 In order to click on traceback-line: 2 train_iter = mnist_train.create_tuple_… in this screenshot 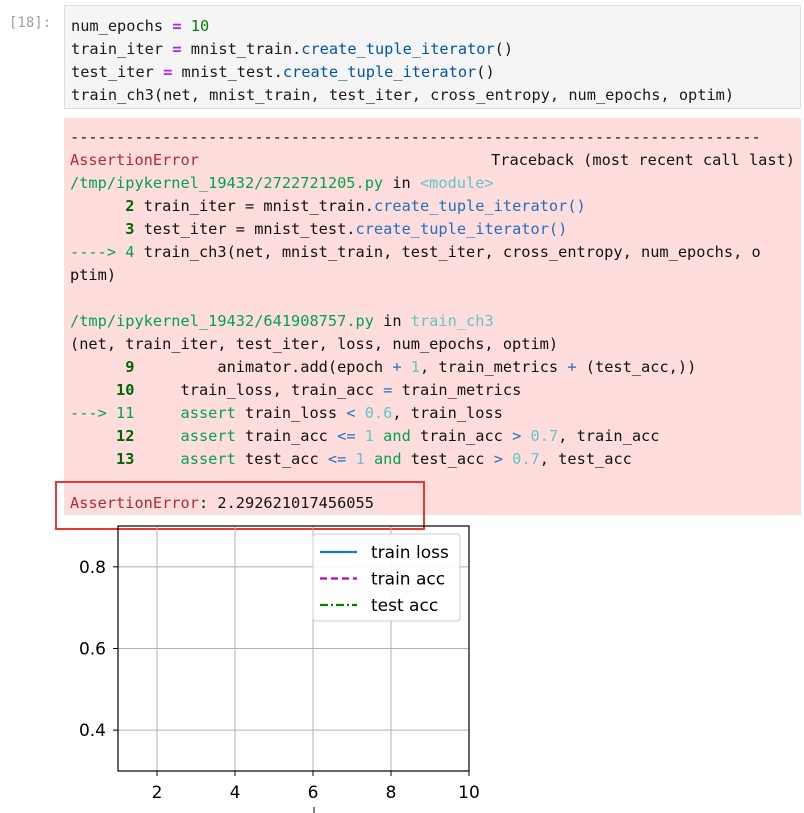, I will do `click(328, 206)`.